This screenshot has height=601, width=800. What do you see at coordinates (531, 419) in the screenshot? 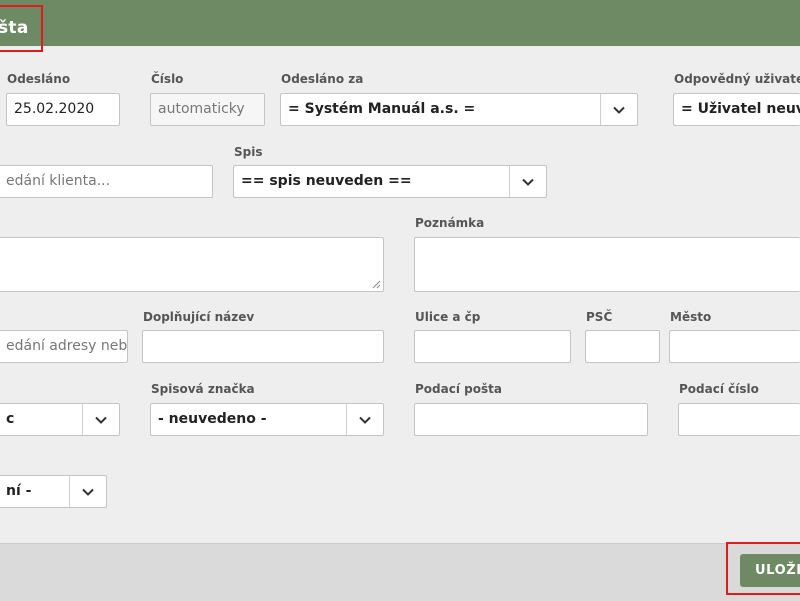
I see `podaci-posta-input` at bounding box center [531, 419].